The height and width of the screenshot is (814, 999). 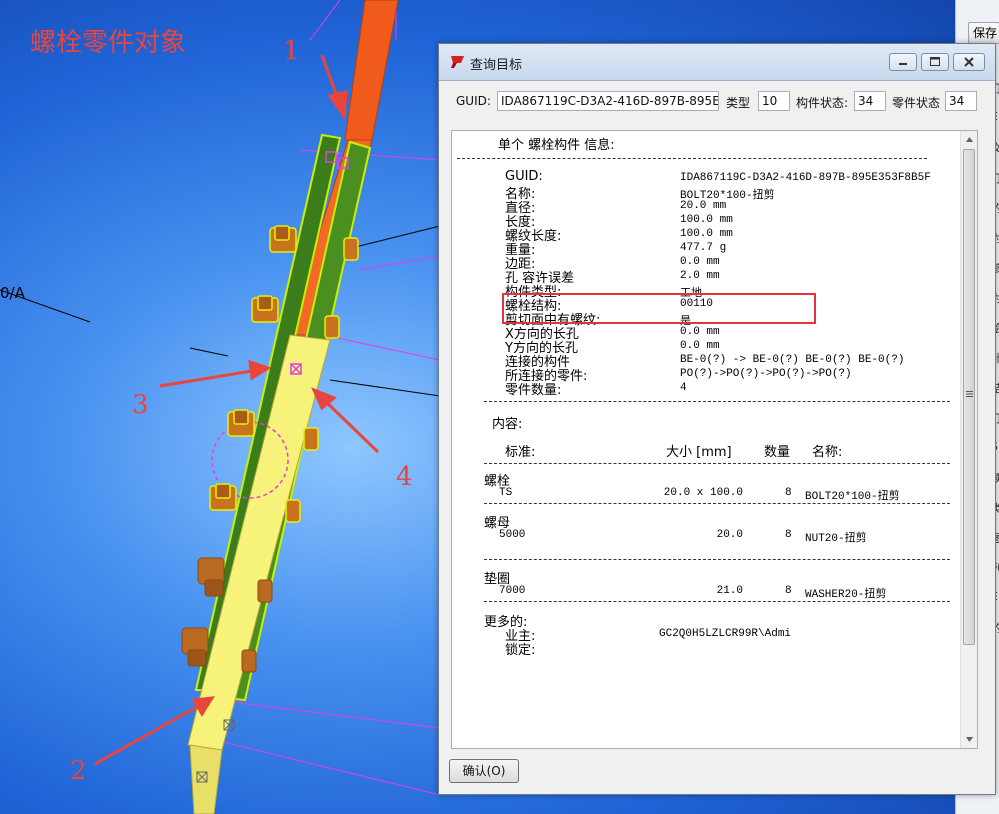 I want to click on detail-label: GUID:, so click(x=524, y=176).